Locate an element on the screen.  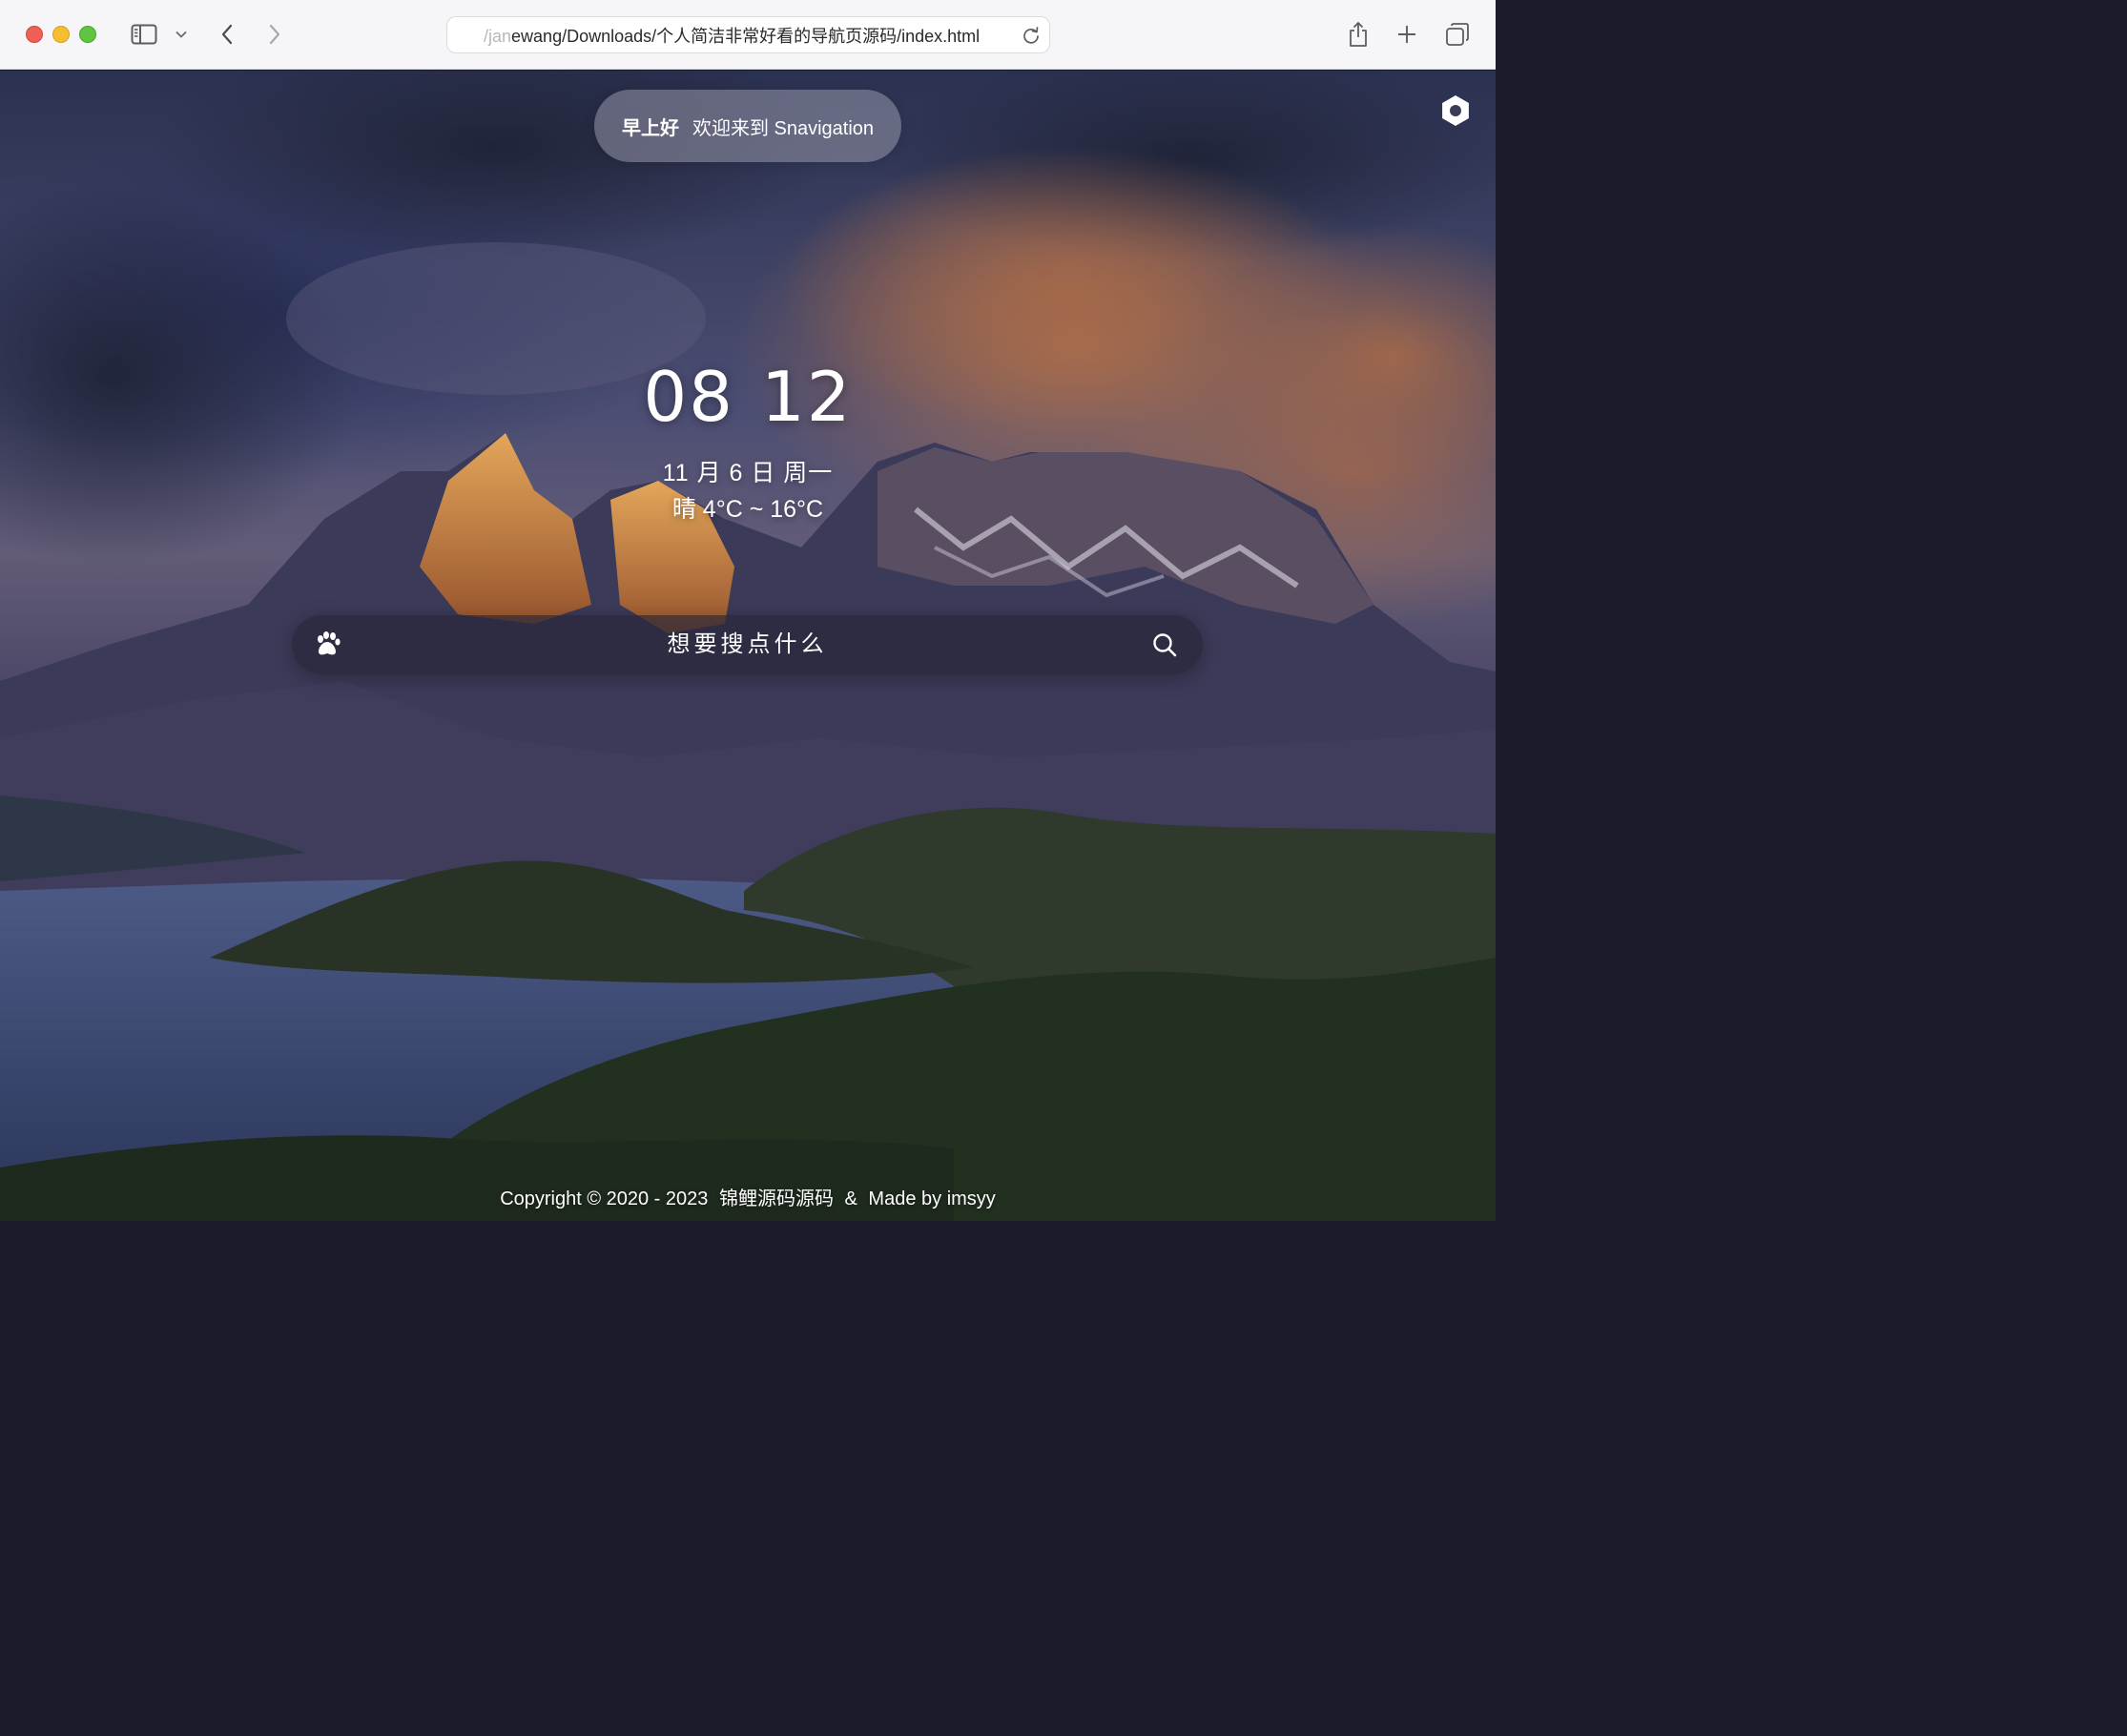
reload-icon is located at coordinates (1031, 35).